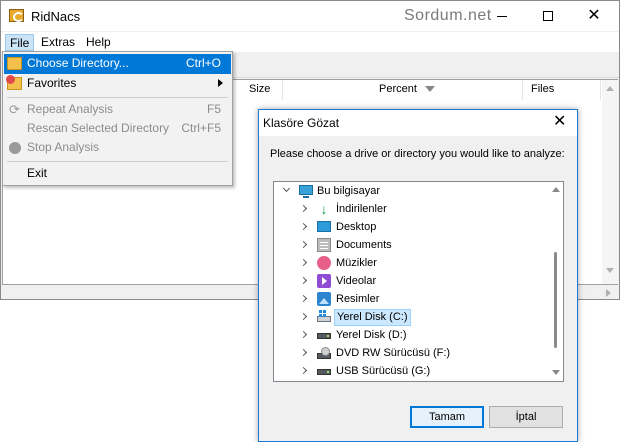 The height and width of the screenshot is (442, 620). Describe the element at coordinates (16, 15) in the screenshot. I see `app-icon` at that location.